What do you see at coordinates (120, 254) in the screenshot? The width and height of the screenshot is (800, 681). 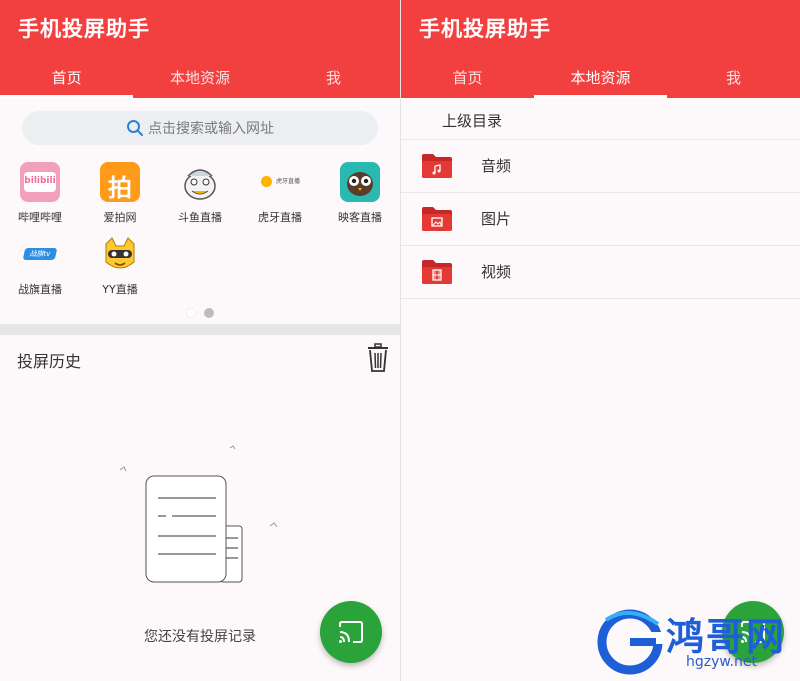 I see `yy-icon` at bounding box center [120, 254].